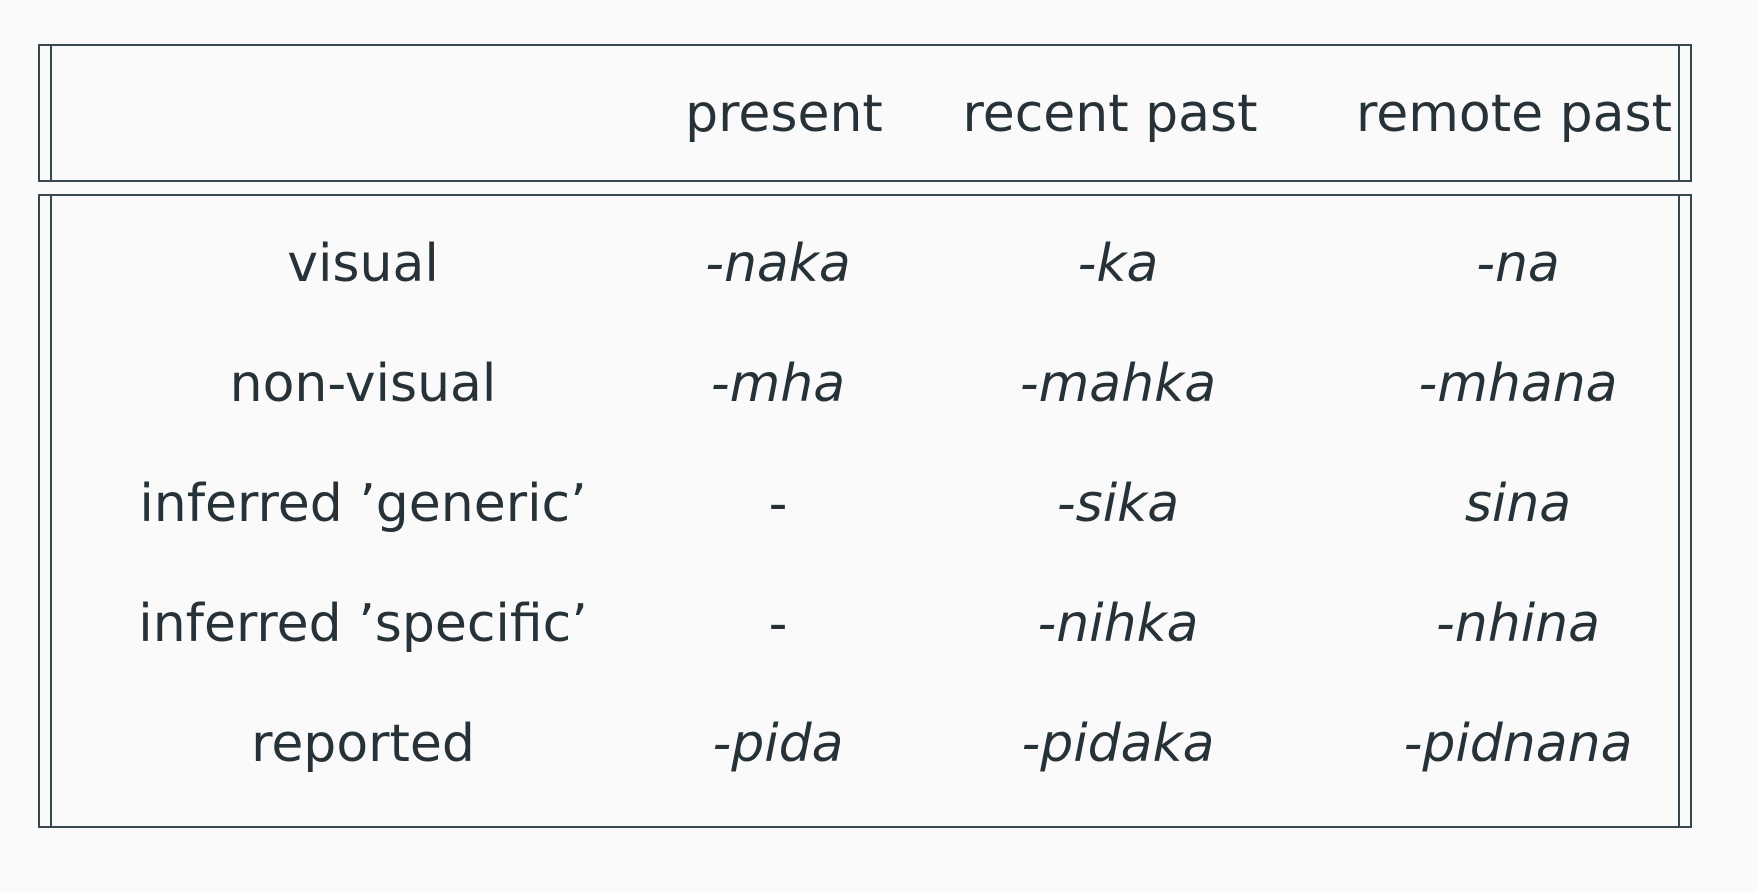 The width and height of the screenshot is (1758, 892). I want to click on cell-present: -mha, so click(778, 384).